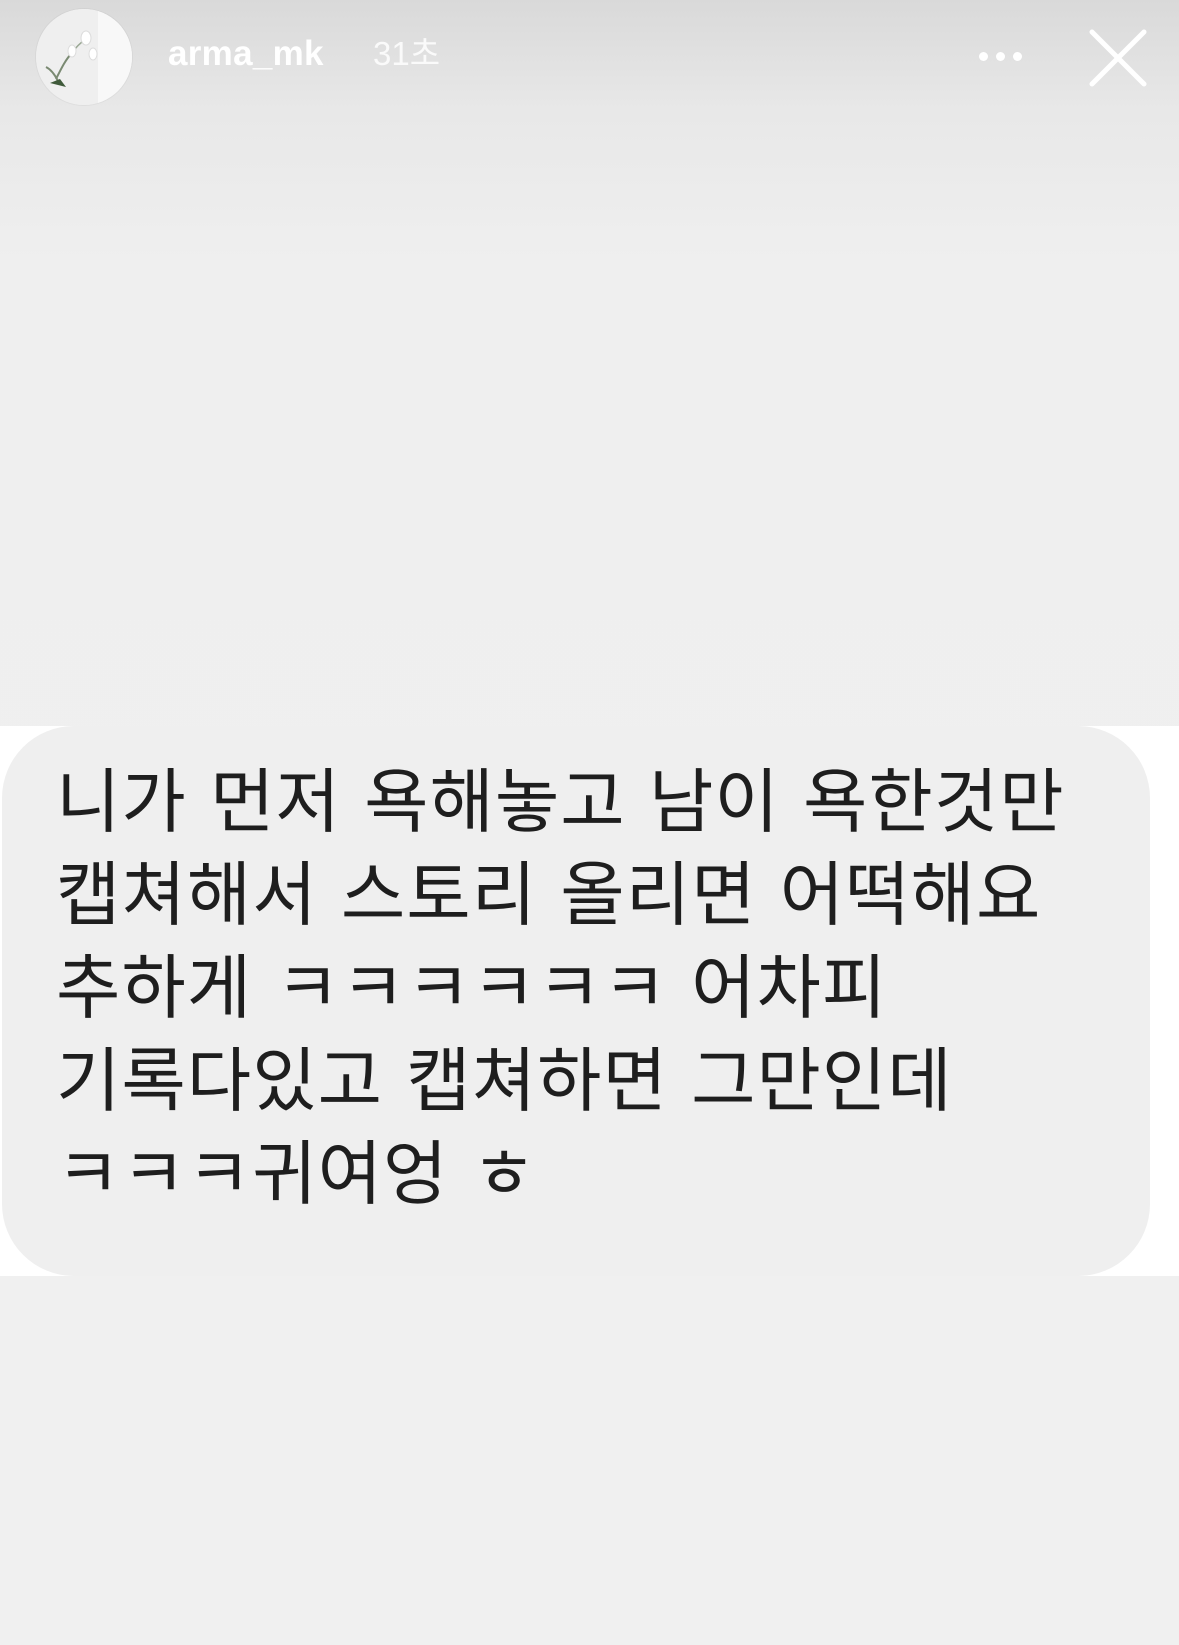 The height and width of the screenshot is (1645, 1179). Describe the element at coordinates (84, 57) in the screenshot. I see `avatar` at that location.